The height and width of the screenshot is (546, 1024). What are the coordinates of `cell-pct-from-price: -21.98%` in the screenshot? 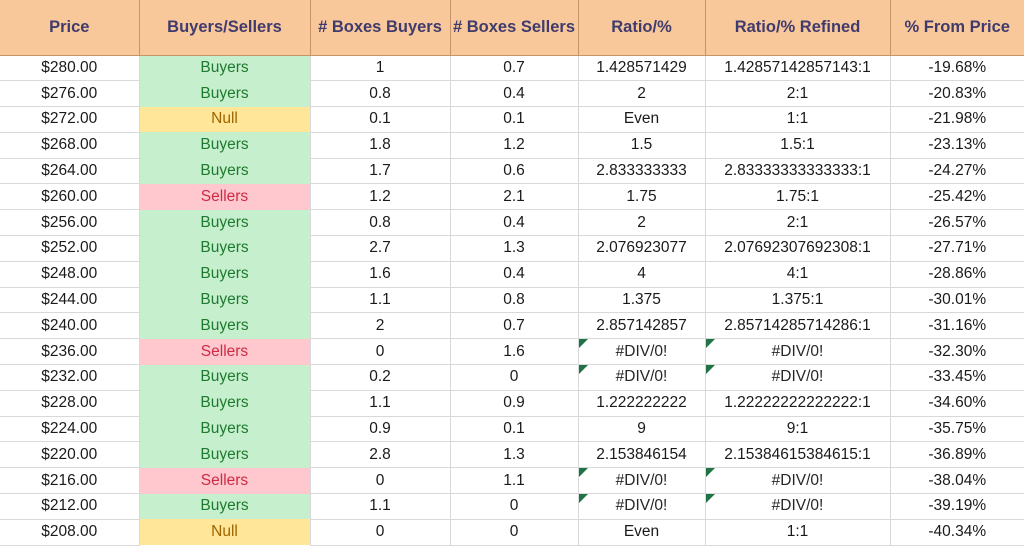 It's located at (957, 119).